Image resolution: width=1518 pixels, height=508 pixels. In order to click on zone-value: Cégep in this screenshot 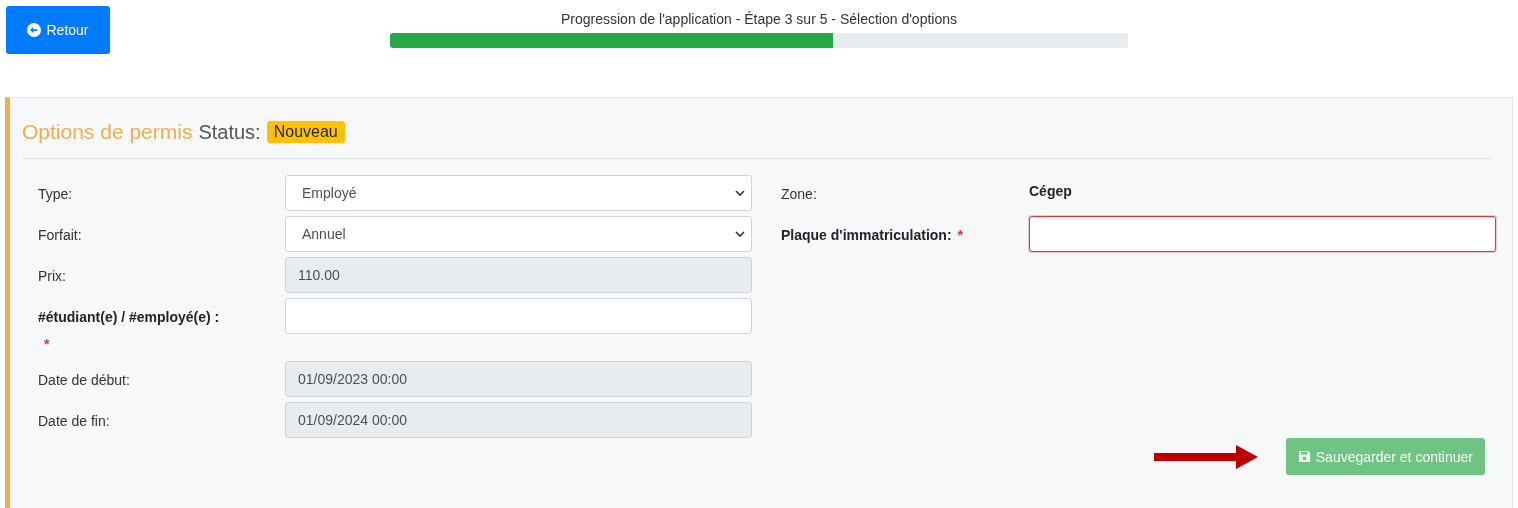, I will do `click(1050, 191)`.